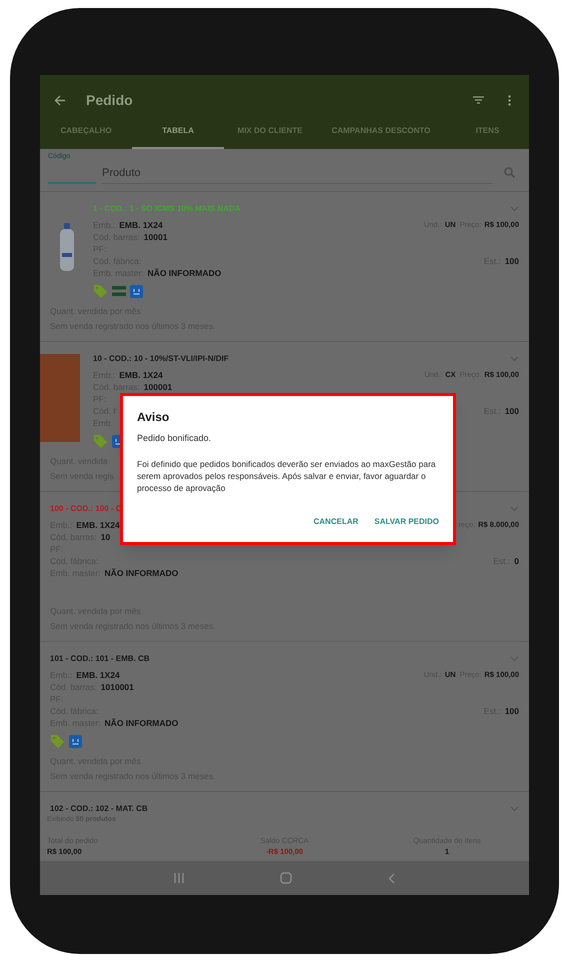 The height and width of the screenshot is (960, 569). Describe the element at coordinates (100, 659) in the screenshot. I see `product-title: 101 - COD.: 101 - EMB. CB` at that location.